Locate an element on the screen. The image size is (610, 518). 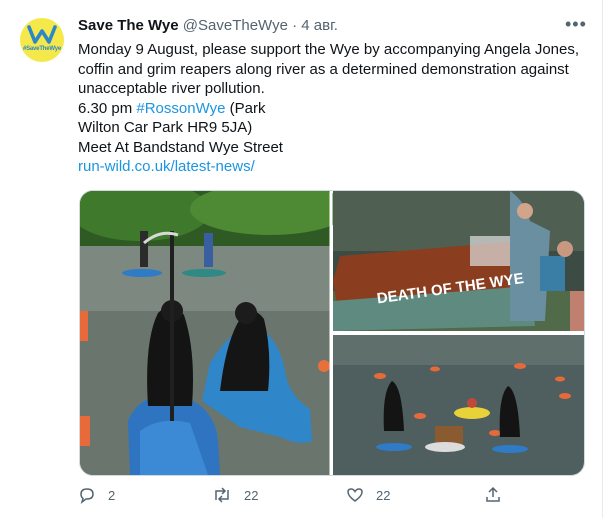
like-button: 22 is located at coordinates (368, 495).